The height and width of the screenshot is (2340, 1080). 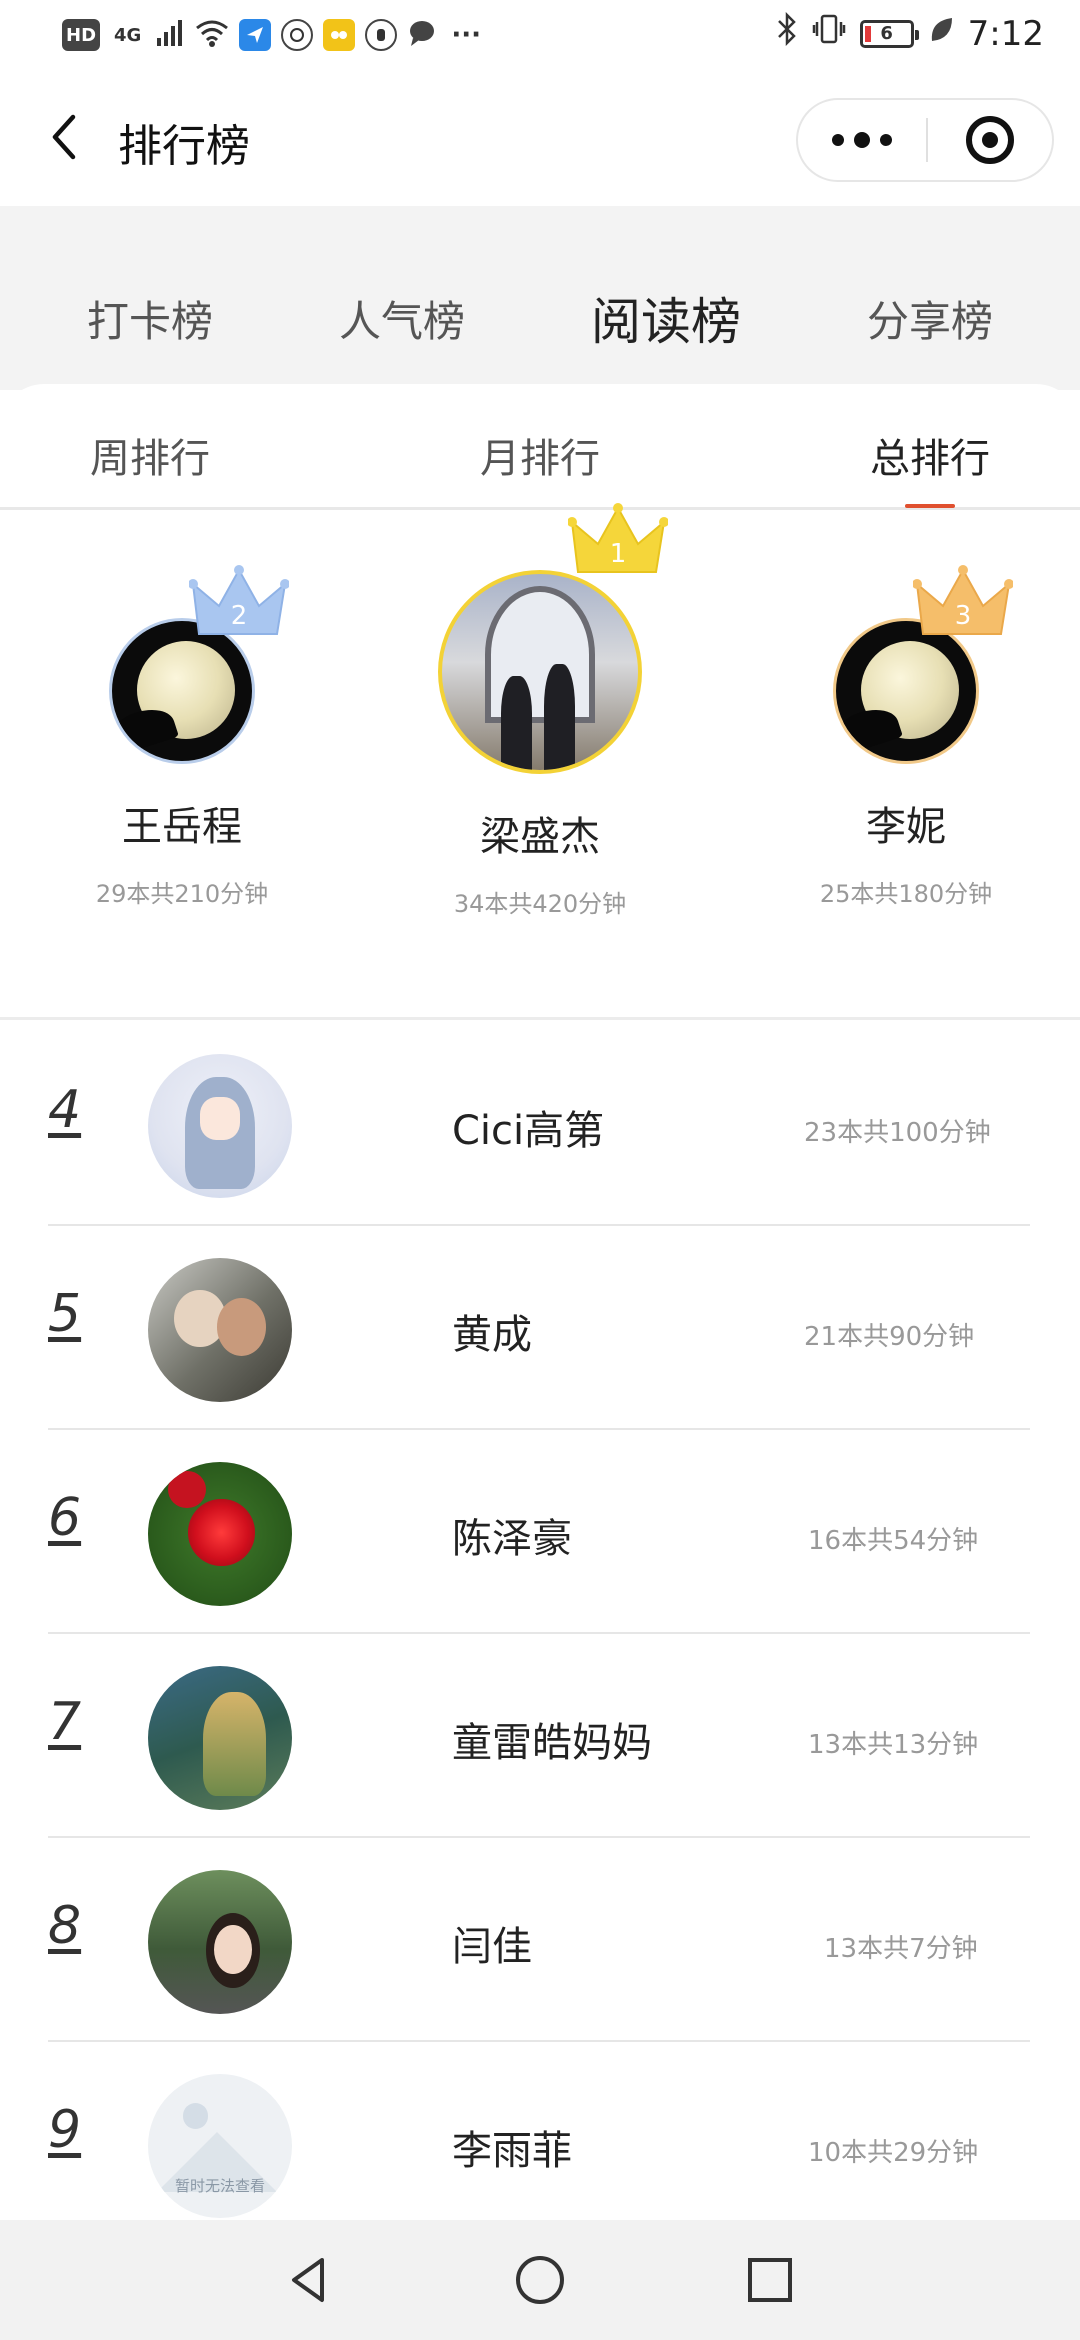 I want to click on leaf-icon, so click(x=941, y=34).